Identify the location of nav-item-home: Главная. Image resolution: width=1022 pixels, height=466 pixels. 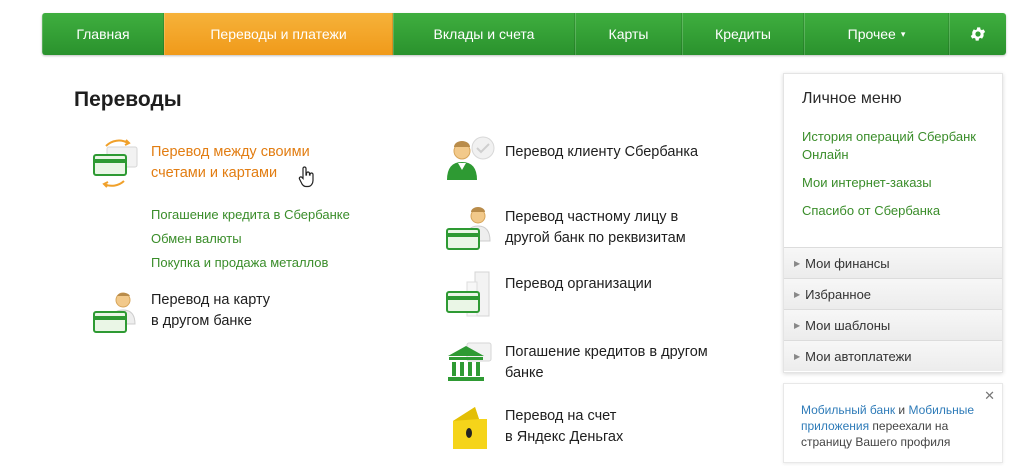
(103, 34).